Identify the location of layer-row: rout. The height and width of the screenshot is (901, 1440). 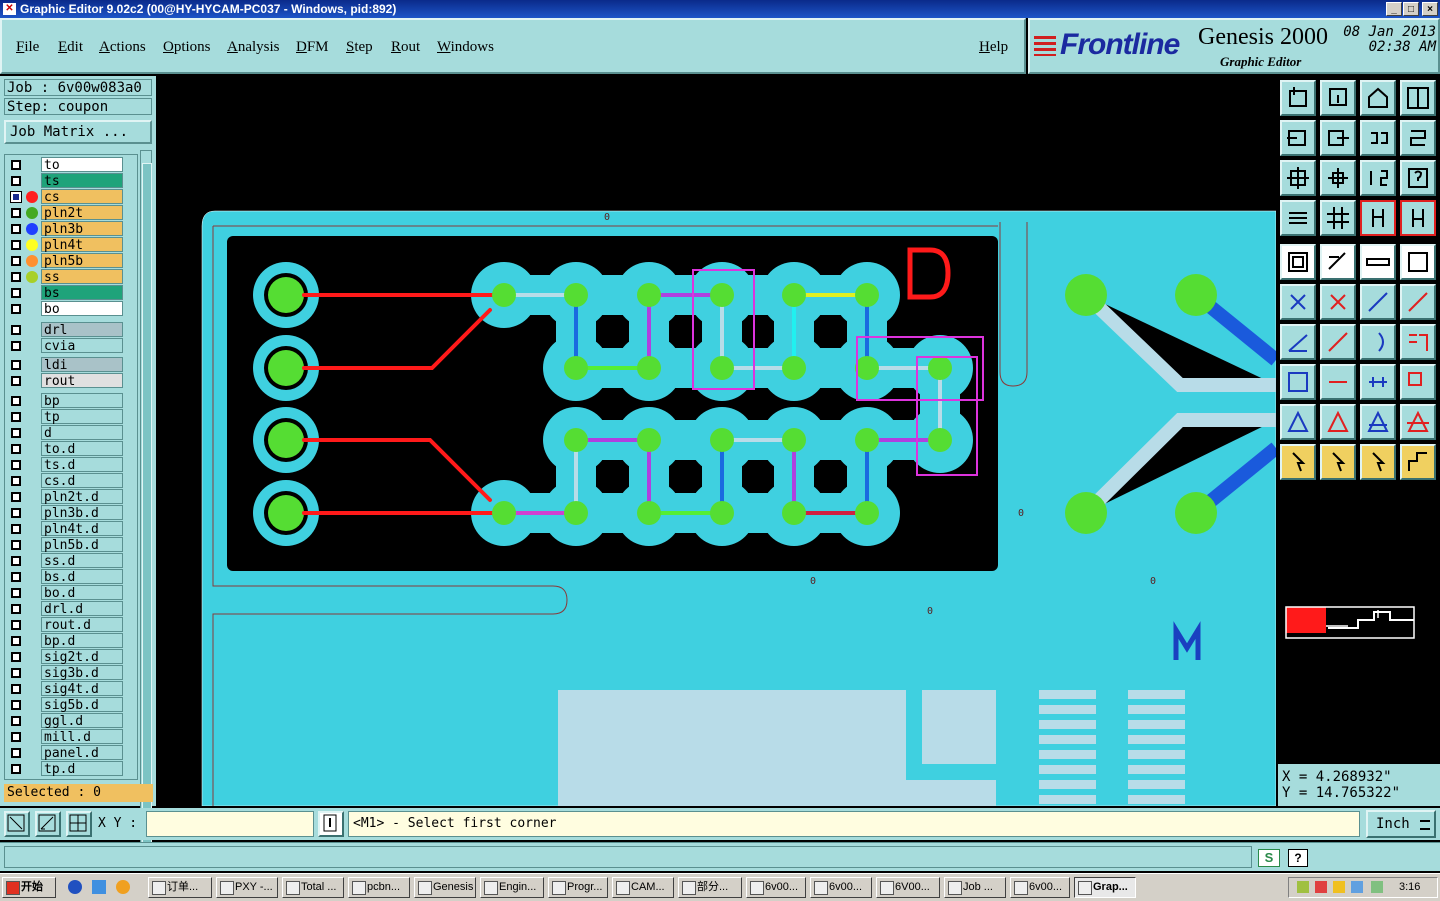
(70, 381).